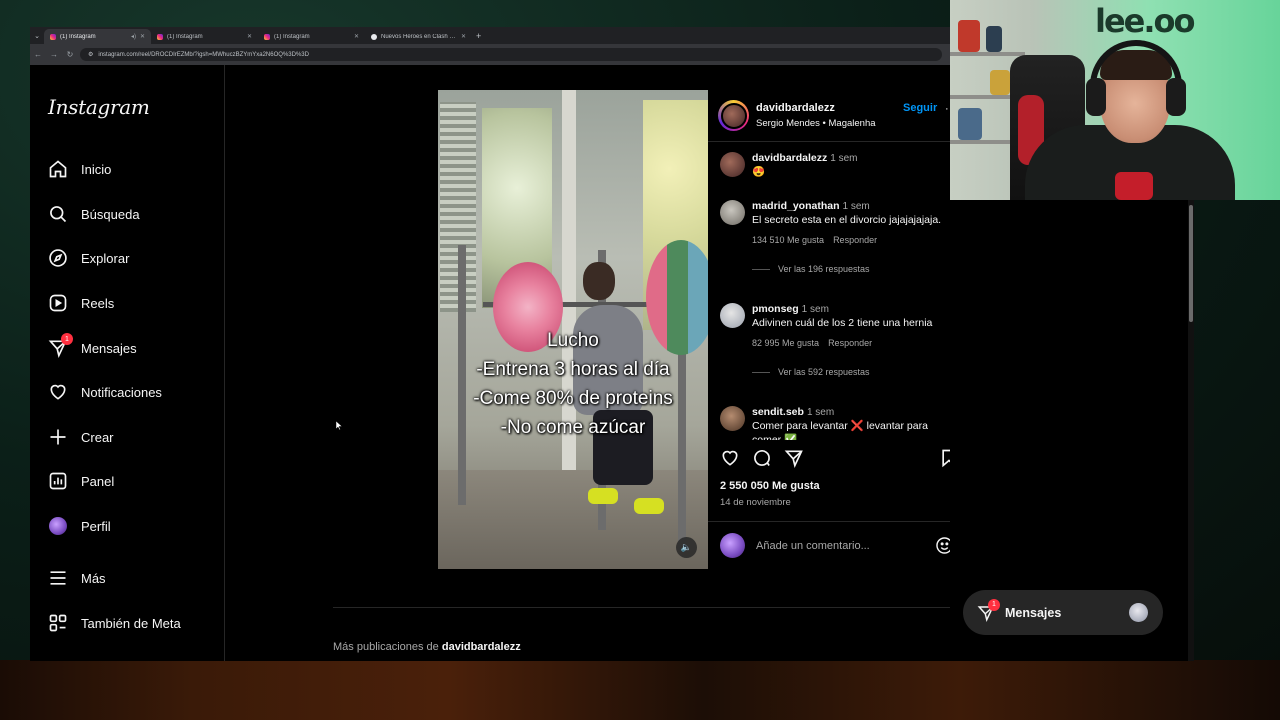  Describe the element at coordinates (110, 214) in the screenshot. I see `sidebar-item-label: Búsqueda` at that location.